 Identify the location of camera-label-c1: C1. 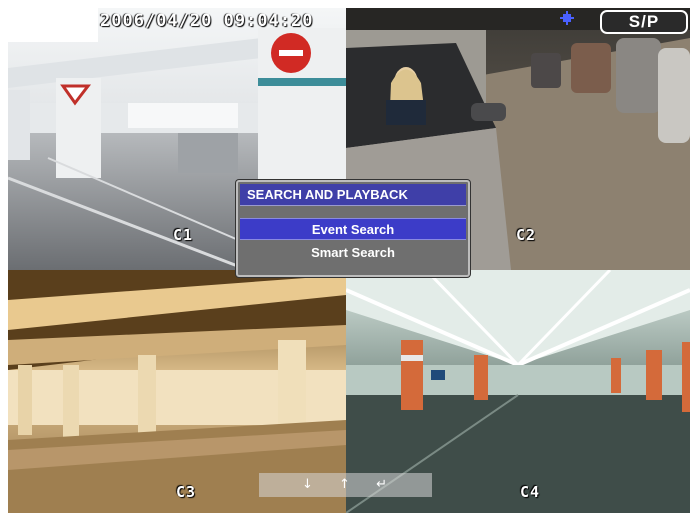
(183, 235).